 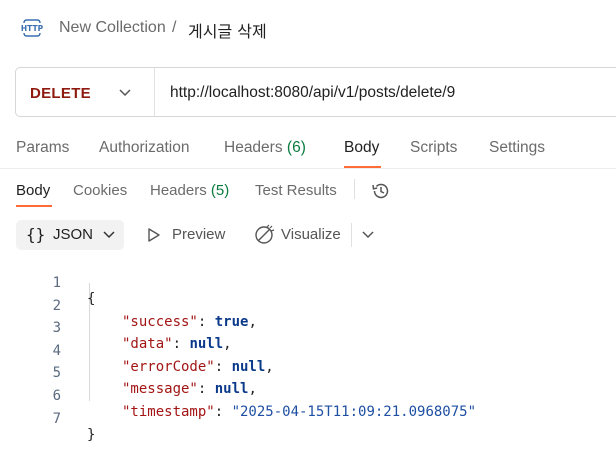 I want to click on tab-body: Body, so click(x=361, y=148).